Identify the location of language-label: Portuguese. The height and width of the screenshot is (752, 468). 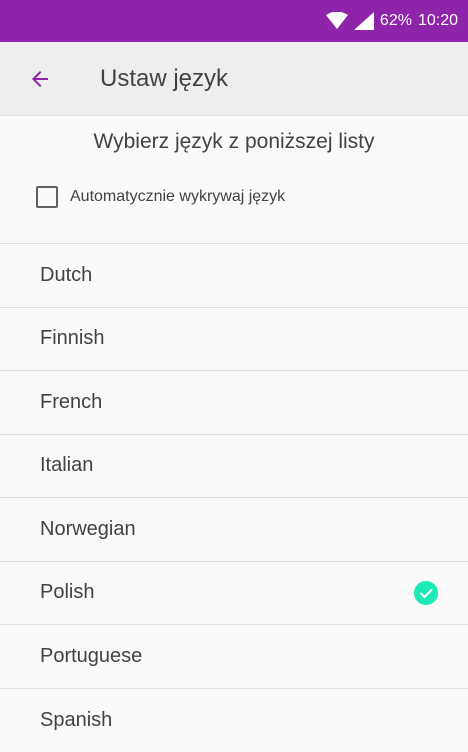
(91, 656).